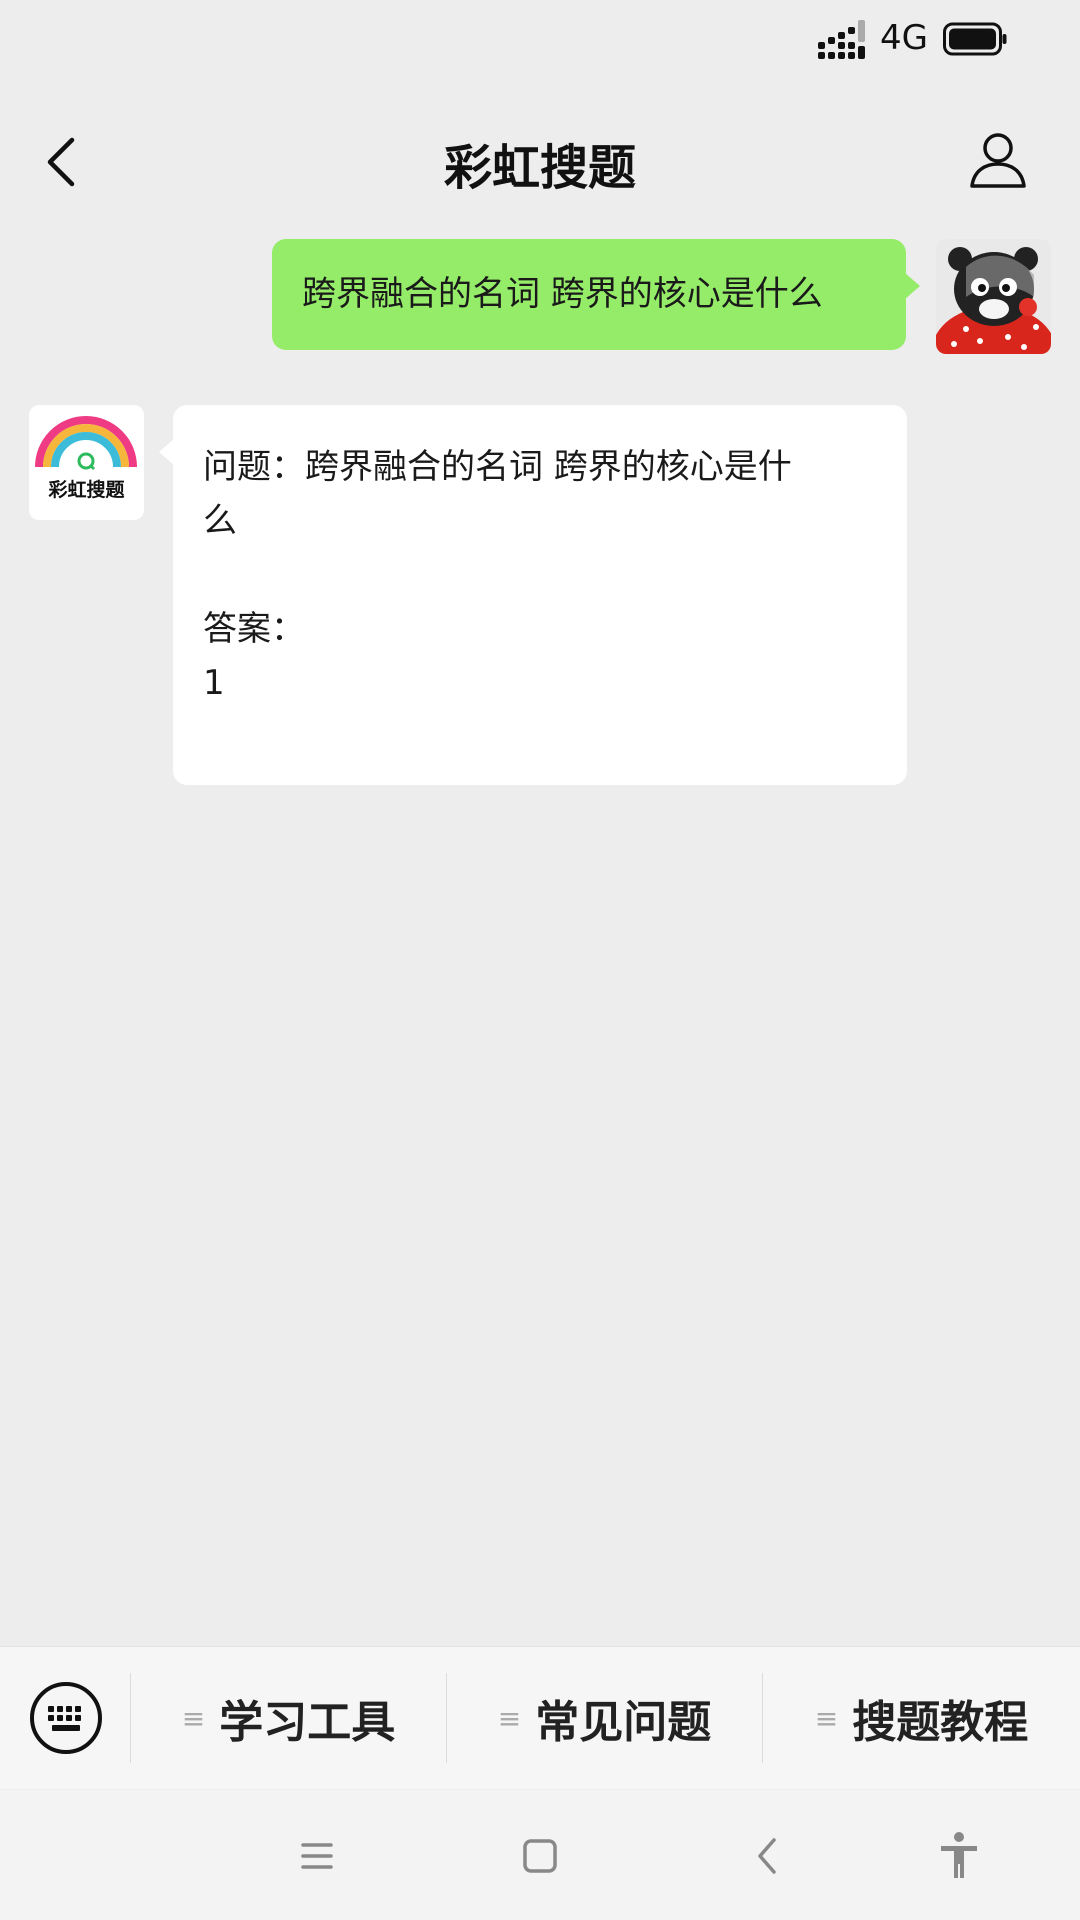 This screenshot has width=1080, height=1920. I want to click on system-navigation-bar, so click(540, 1855).